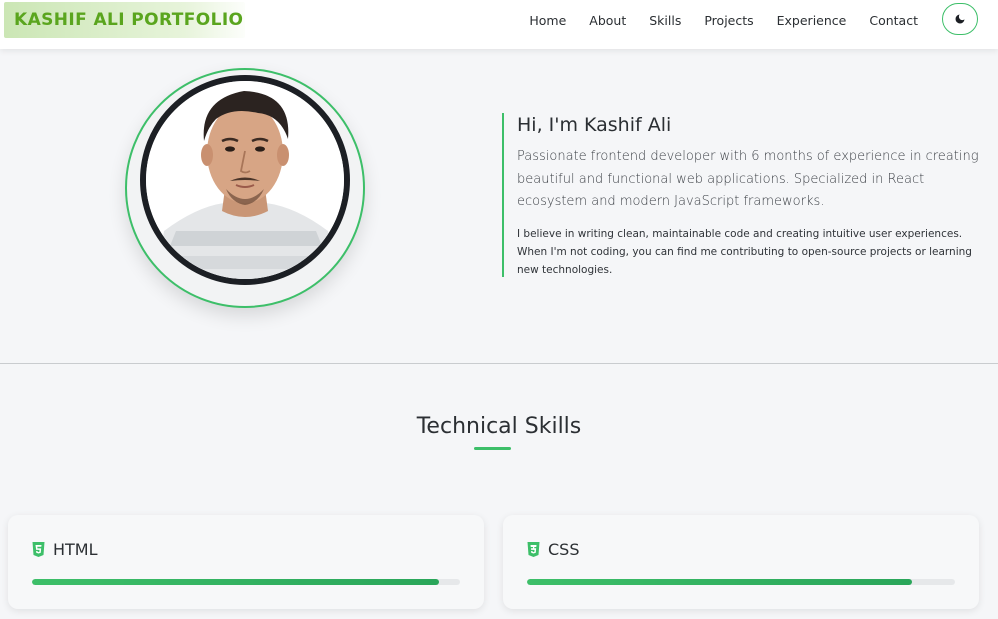 The width and height of the screenshot is (998, 619). Describe the element at coordinates (75, 549) in the screenshot. I see `skill-name: HTML` at that location.